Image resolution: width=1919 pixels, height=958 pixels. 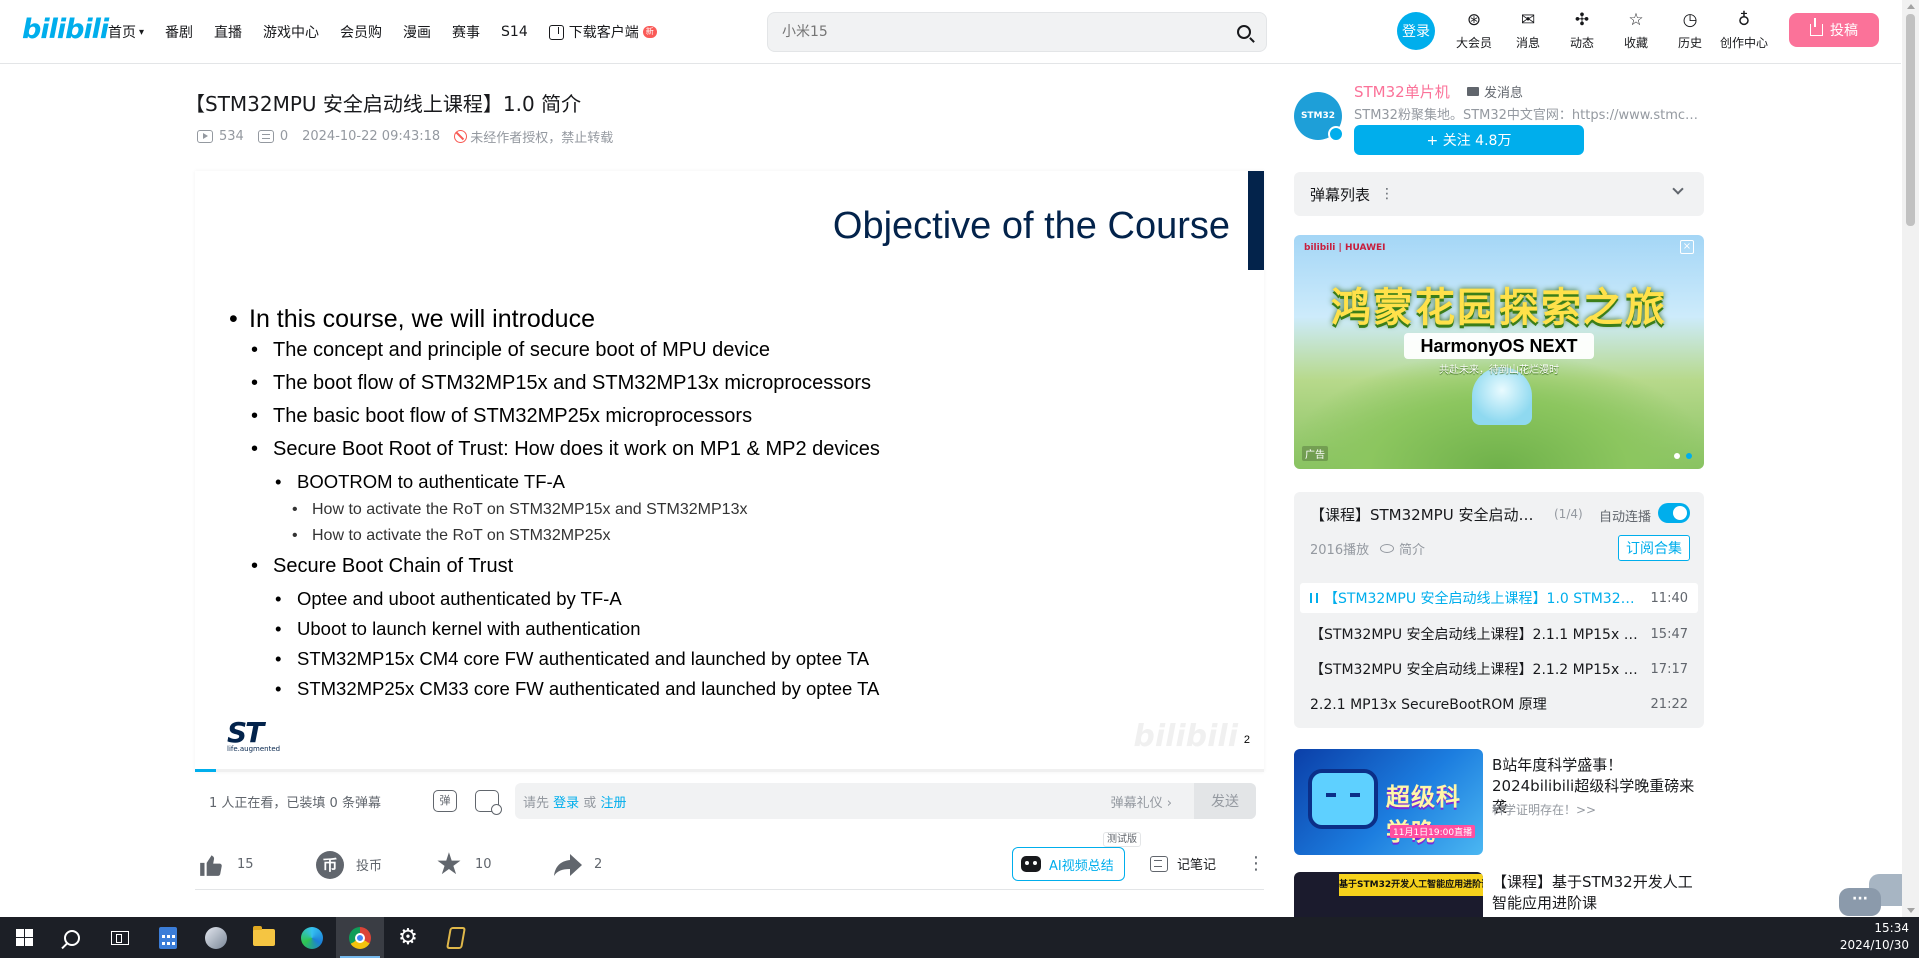 I want to click on start-button, so click(x=24, y=937).